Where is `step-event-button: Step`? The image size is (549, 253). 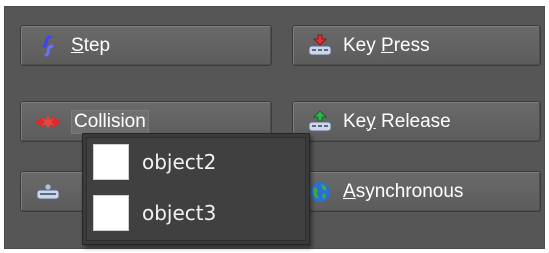
step-event-button: Step is located at coordinates (146, 45).